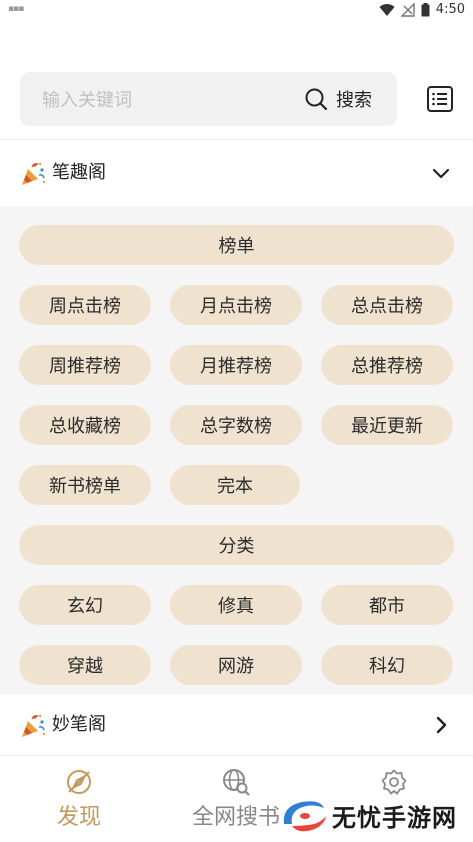 The image size is (473, 842). What do you see at coordinates (236, 245) in the screenshot?
I see `group-header-rank: 榜单` at bounding box center [236, 245].